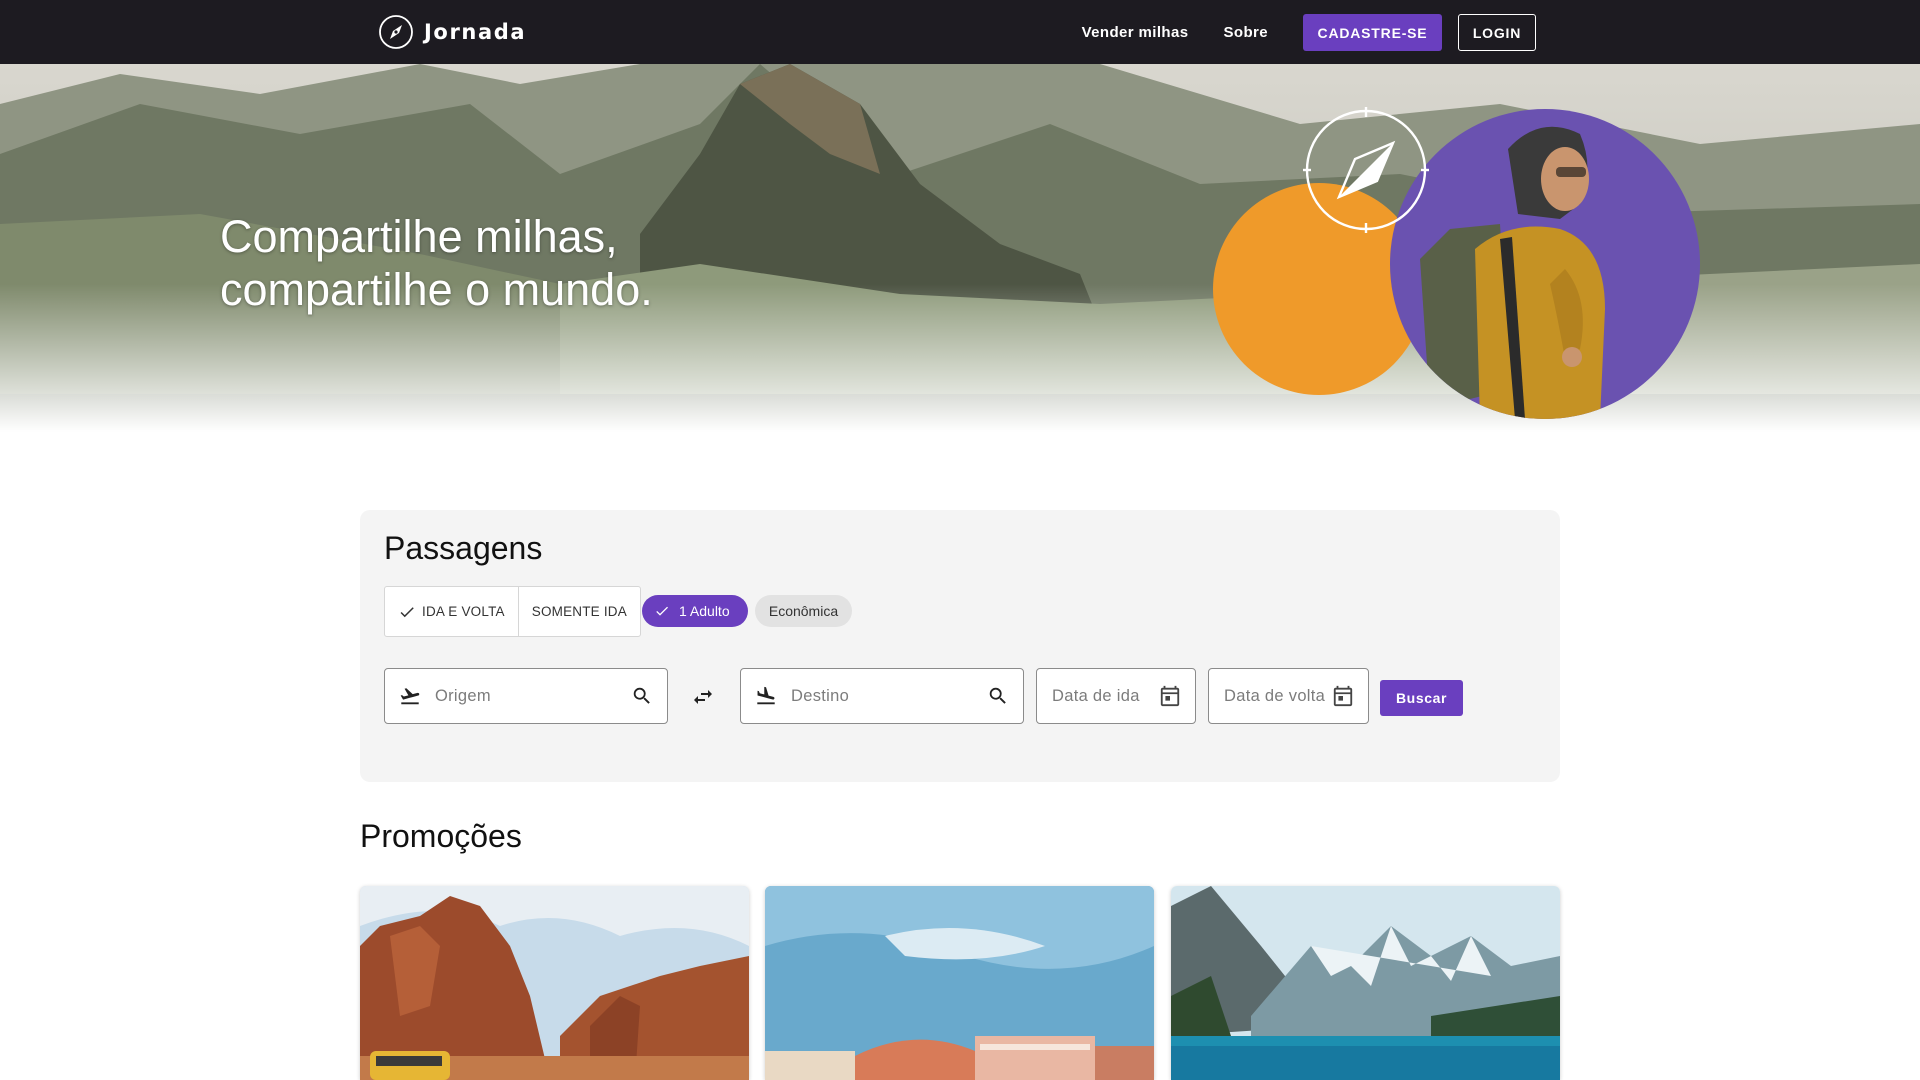  What do you see at coordinates (419, 236) in the screenshot?
I see `hero-headline-line1: Compartilhe milhas,` at bounding box center [419, 236].